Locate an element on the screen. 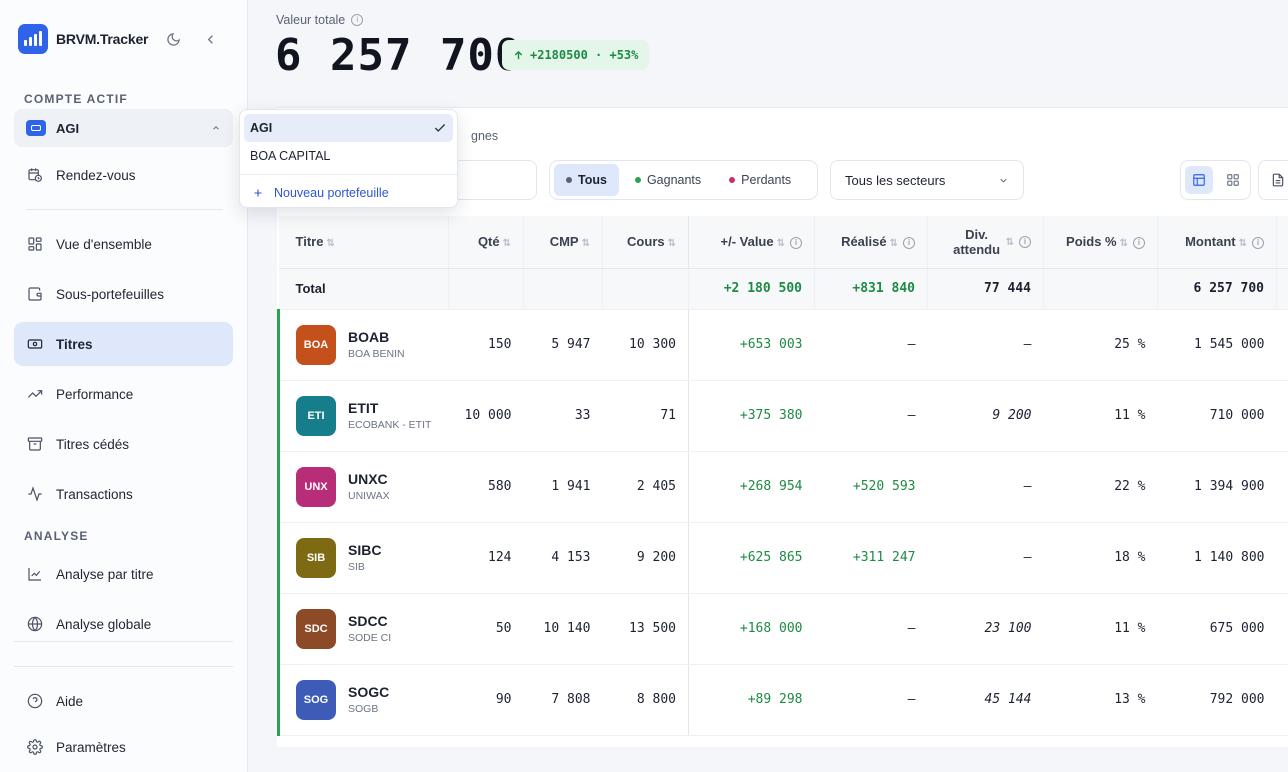 The image size is (1288, 772). ticker-company: SIB is located at coordinates (356, 567).